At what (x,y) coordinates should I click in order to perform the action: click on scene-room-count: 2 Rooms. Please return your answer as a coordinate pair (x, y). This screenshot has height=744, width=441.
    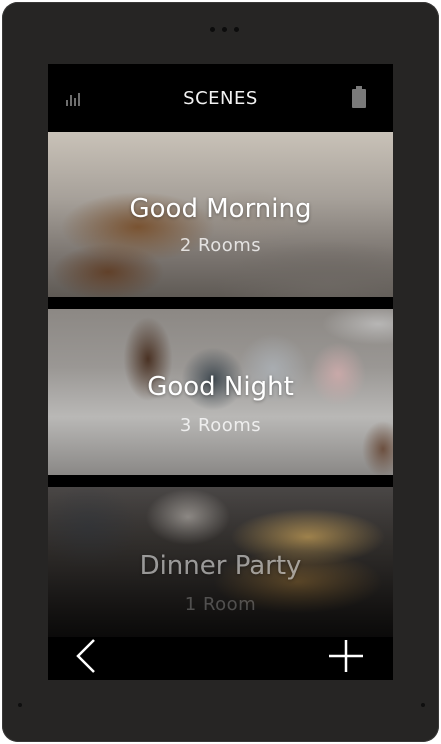
    Looking at the image, I should click on (220, 245).